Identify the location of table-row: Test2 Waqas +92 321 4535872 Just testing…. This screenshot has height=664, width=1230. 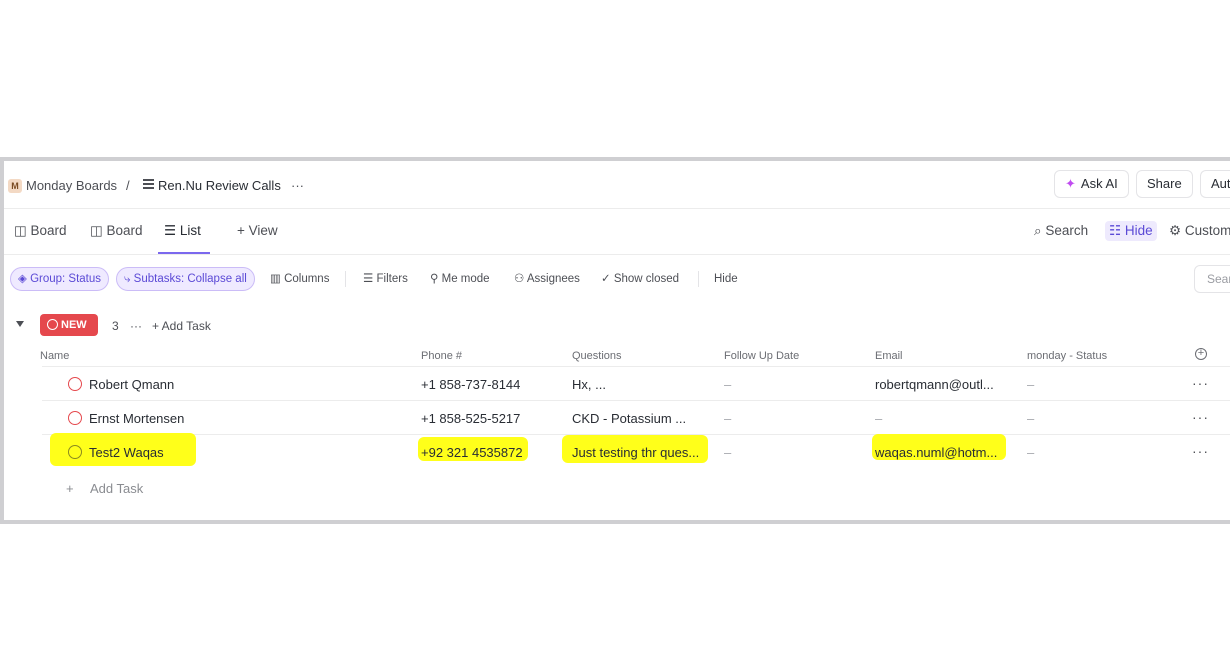
(636, 451).